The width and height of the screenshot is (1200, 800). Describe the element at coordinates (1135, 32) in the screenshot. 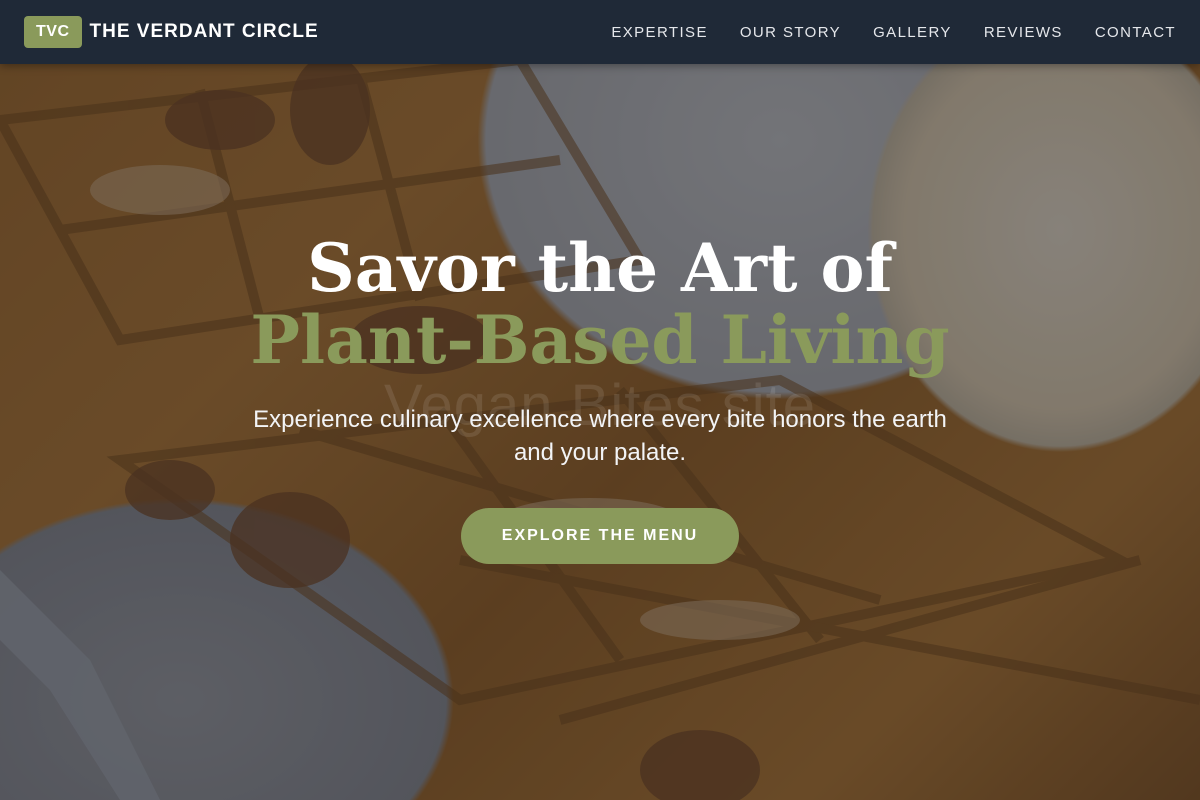

I see `nav-link-contact: CONTACT` at that location.